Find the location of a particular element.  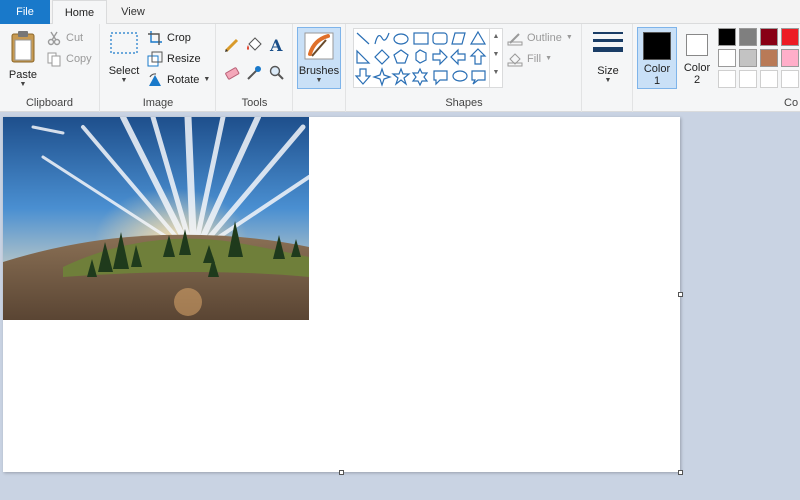

clipboard-group-label: Clipboard is located at coordinates (49, 103).